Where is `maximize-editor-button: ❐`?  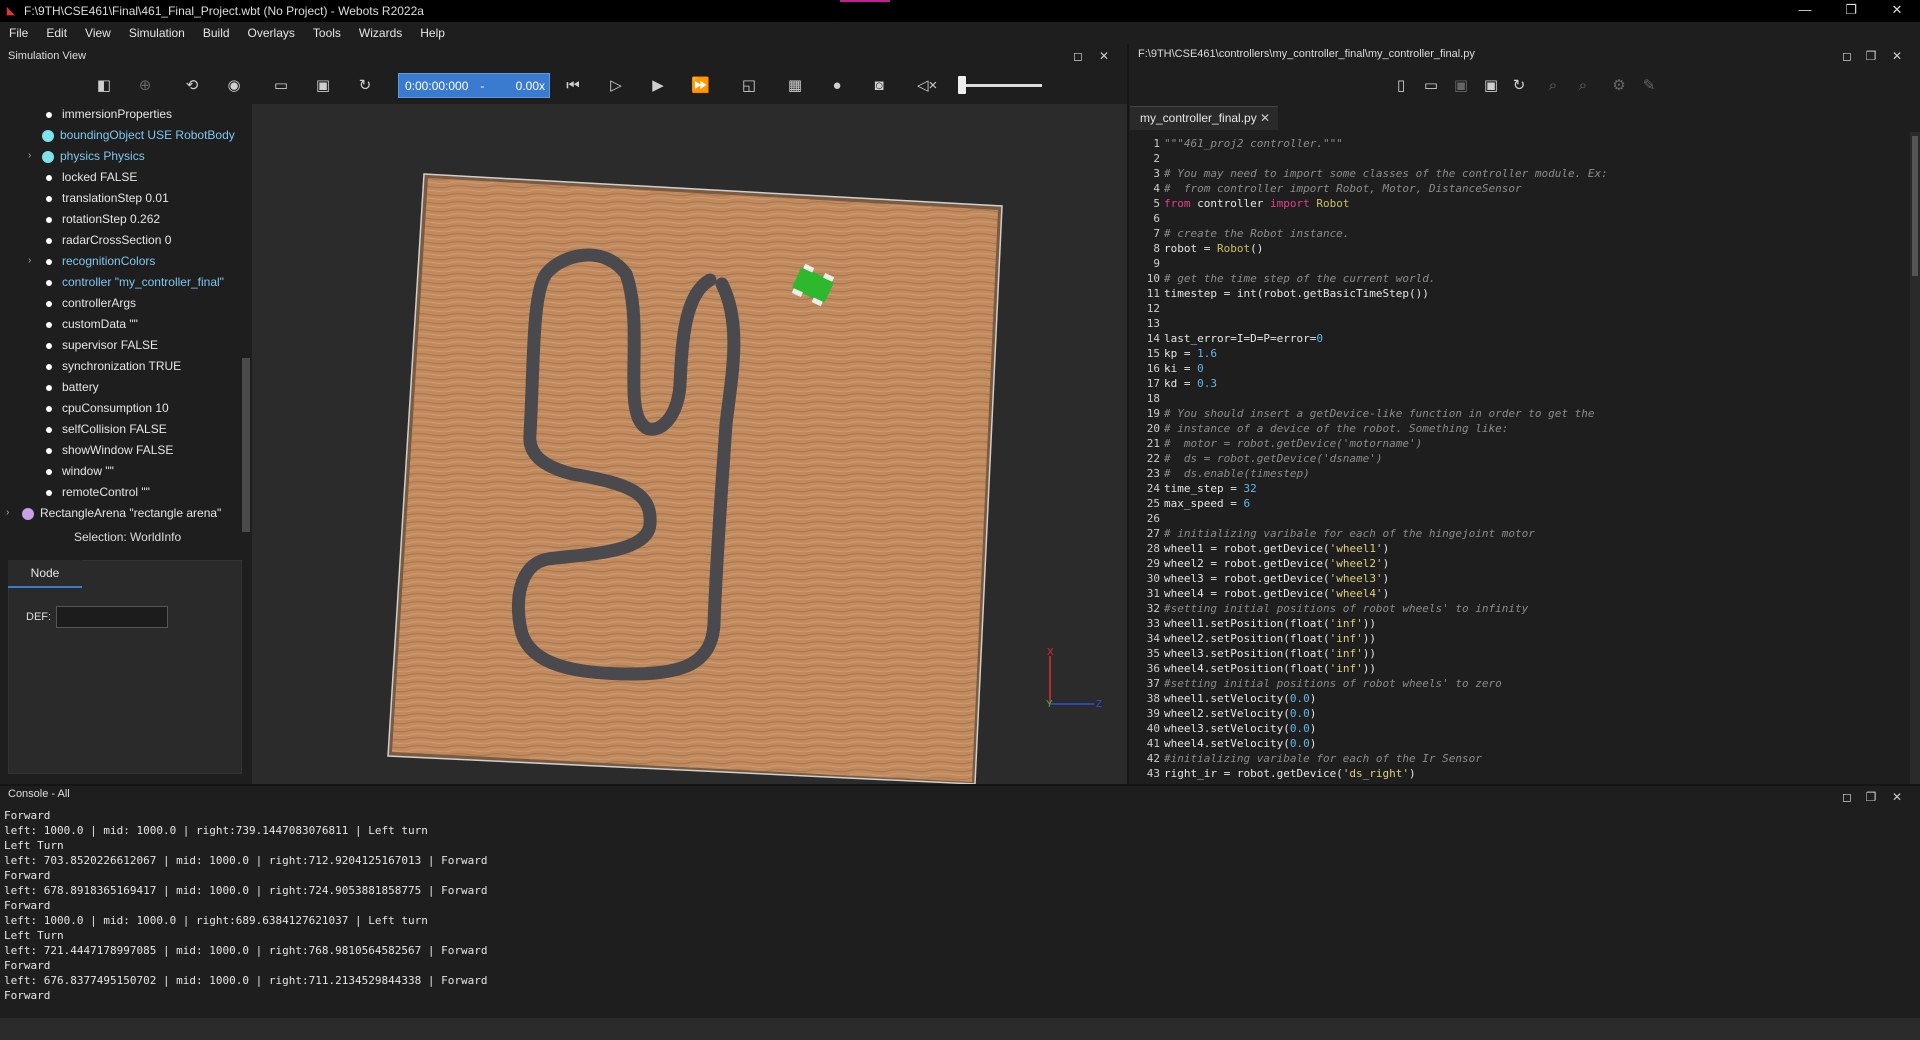 maximize-editor-button: ❐ is located at coordinates (1871, 56).